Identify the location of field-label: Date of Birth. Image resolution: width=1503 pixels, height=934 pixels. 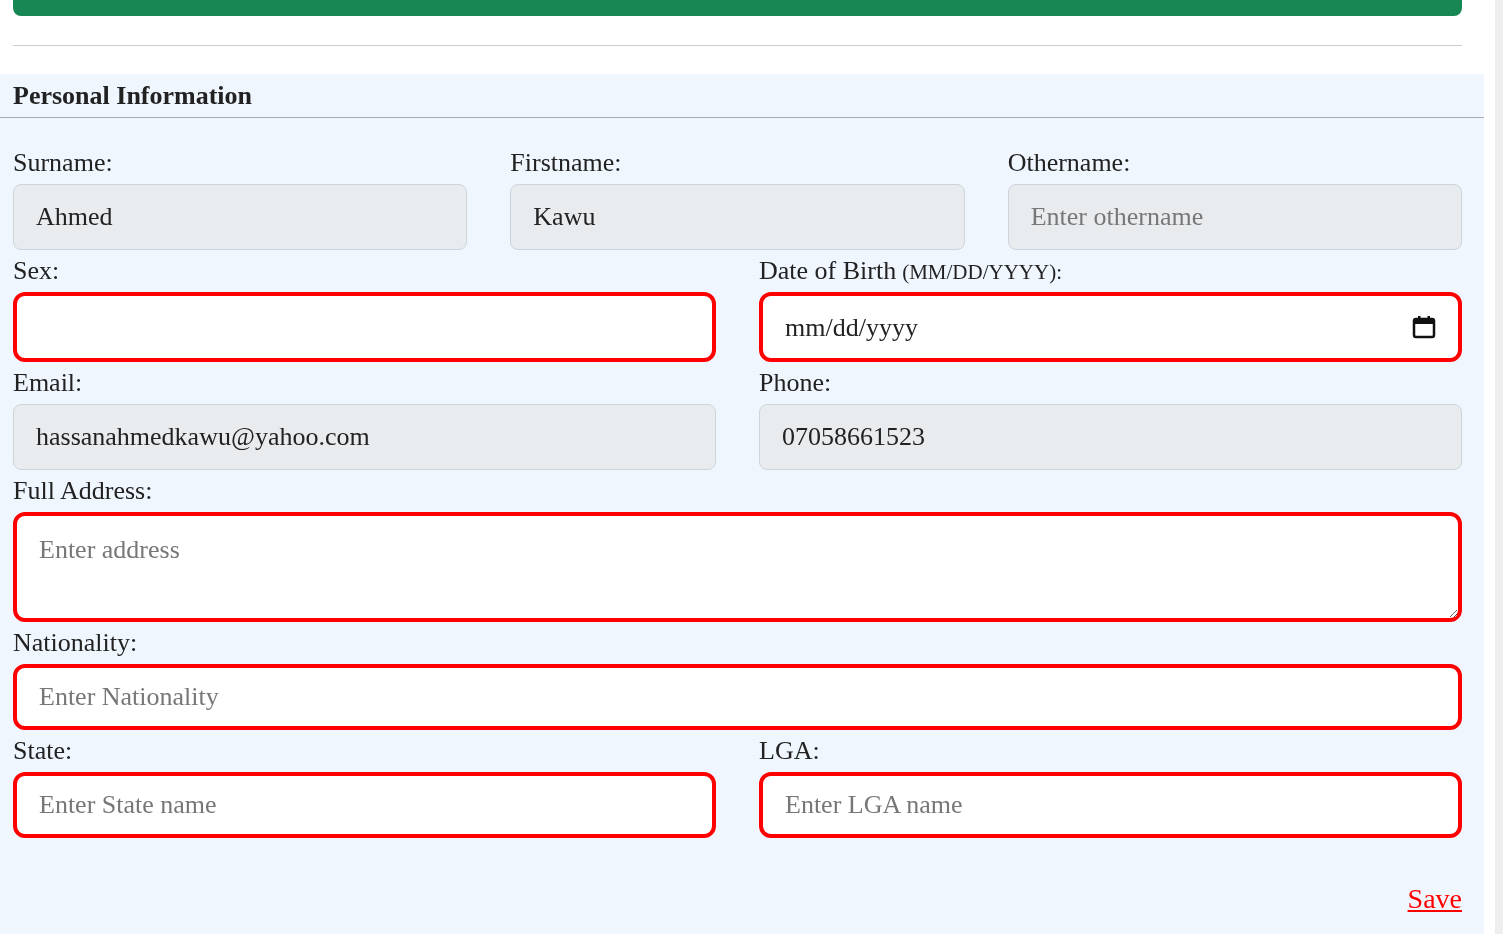
(828, 271).